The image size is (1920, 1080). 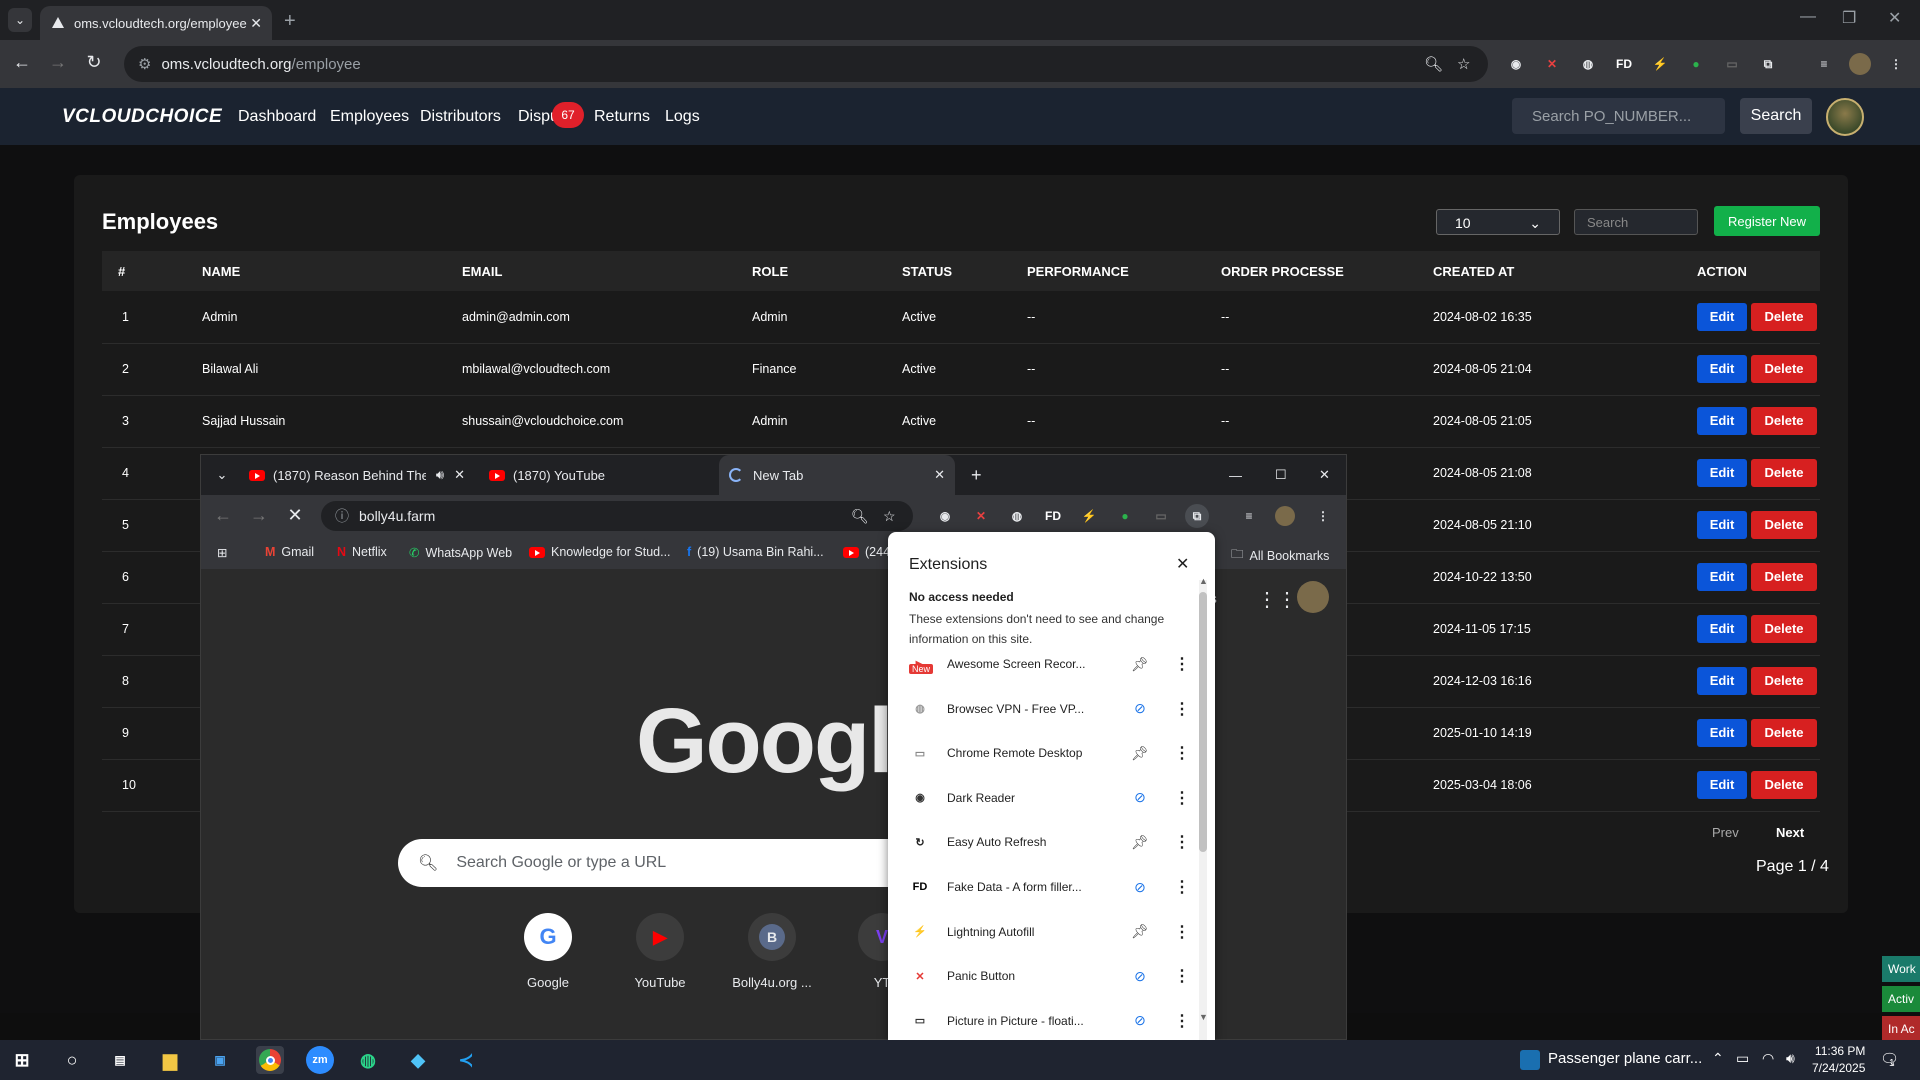 What do you see at coordinates (1901, 1029) in the screenshot?
I see `side-tag-inactive: In Ac` at bounding box center [1901, 1029].